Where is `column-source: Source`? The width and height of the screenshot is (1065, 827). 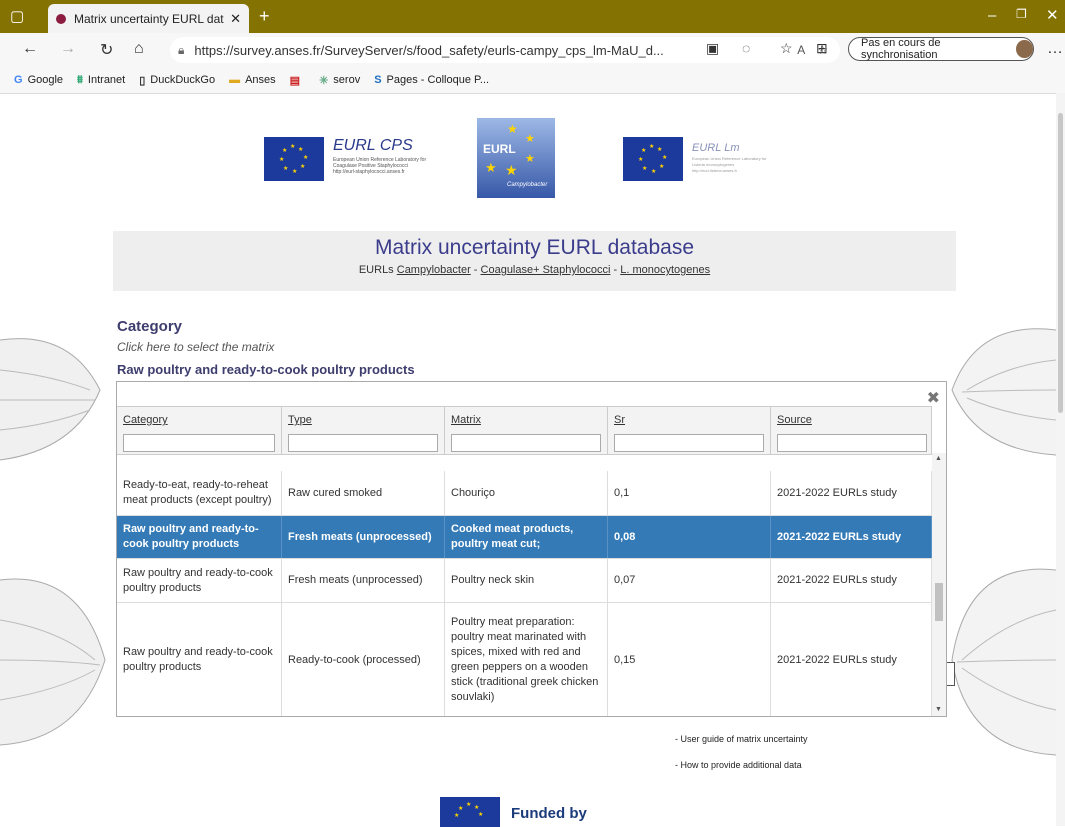 column-source: Source is located at coordinates (851, 430).